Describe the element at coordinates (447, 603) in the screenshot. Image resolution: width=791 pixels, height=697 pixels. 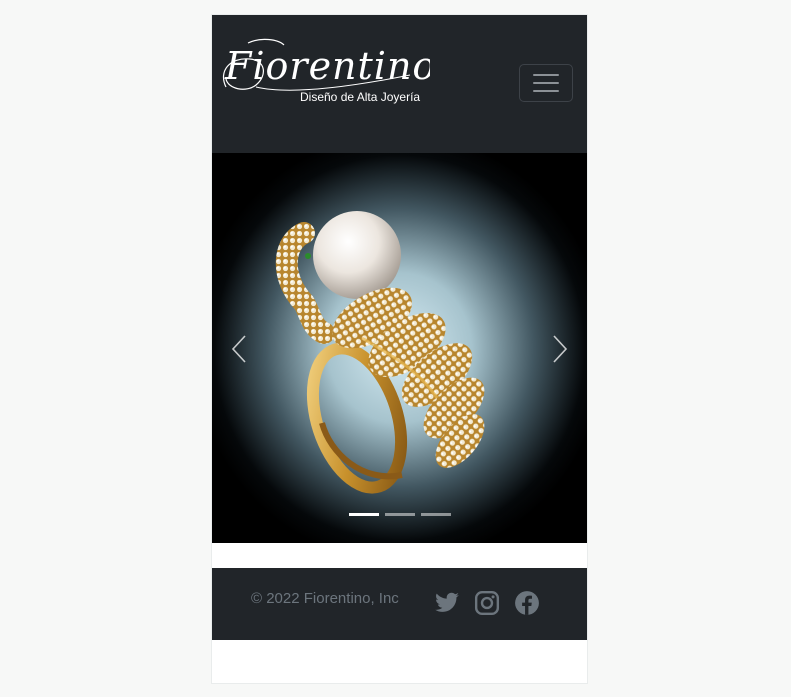
I see `twitter-icon` at that location.